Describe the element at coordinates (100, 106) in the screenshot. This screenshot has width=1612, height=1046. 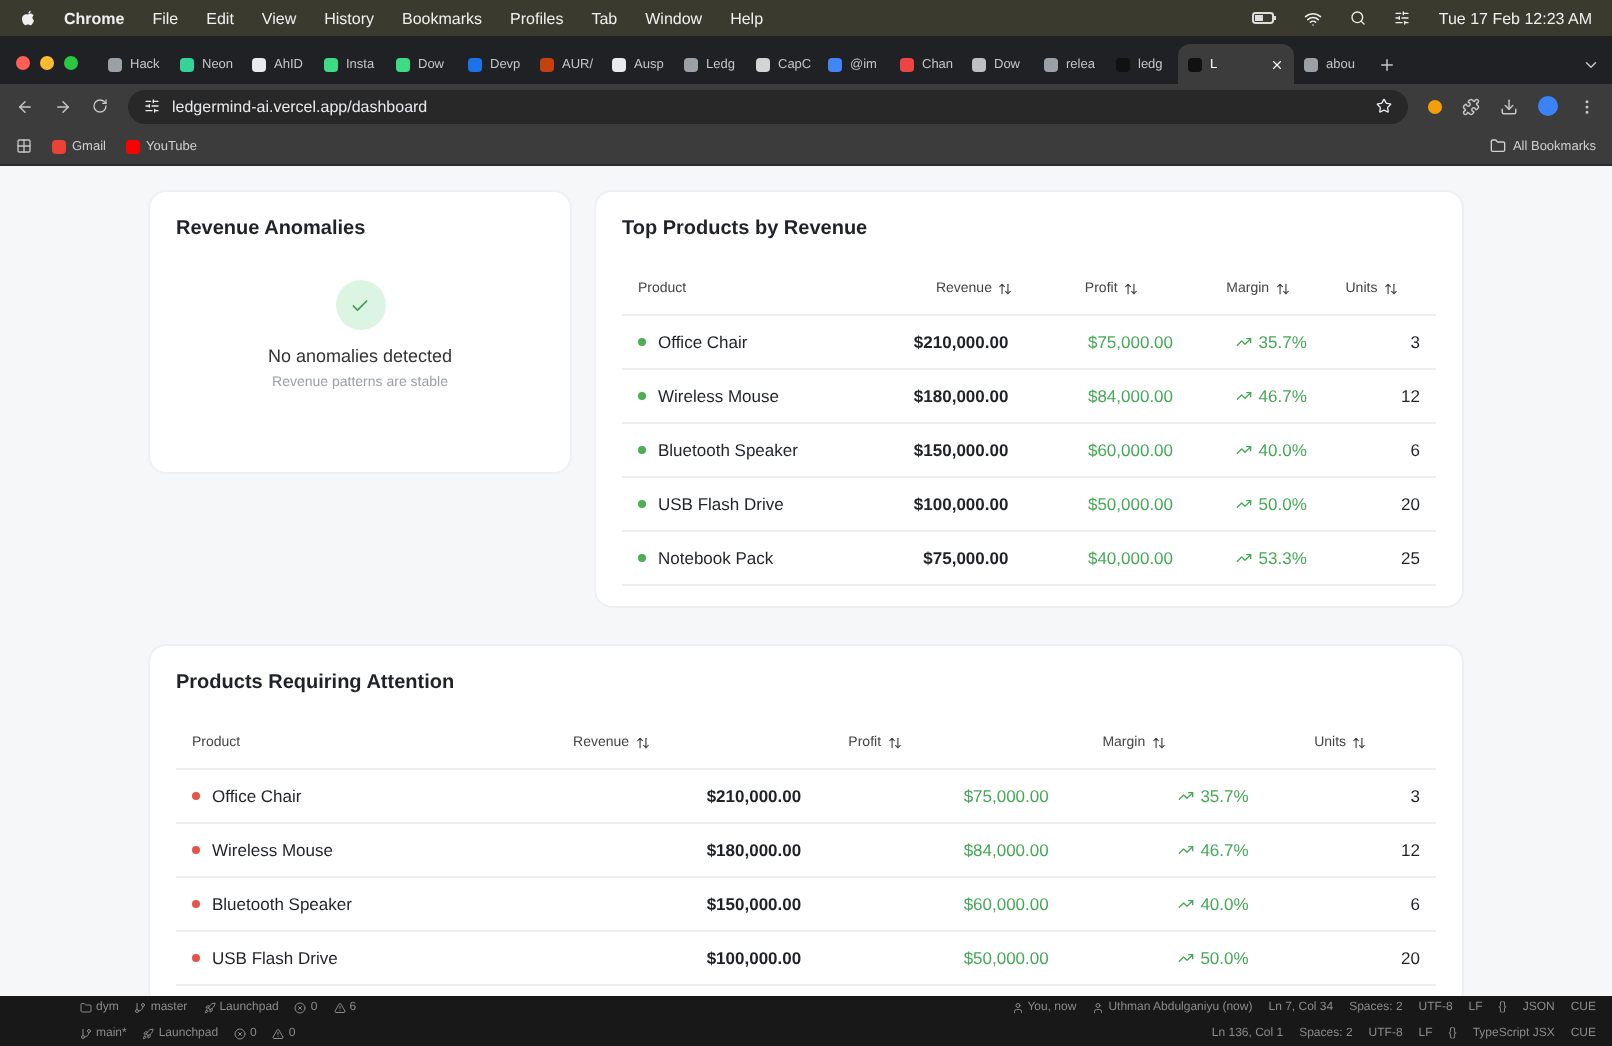
I see `reload-icon` at that location.